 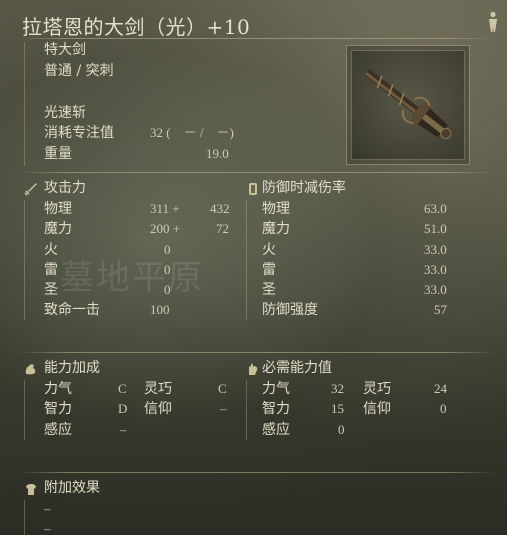 What do you see at coordinates (276, 389) in the screenshot?
I see `requirement-attr-label: 力气` at bounding box center [276, 389].